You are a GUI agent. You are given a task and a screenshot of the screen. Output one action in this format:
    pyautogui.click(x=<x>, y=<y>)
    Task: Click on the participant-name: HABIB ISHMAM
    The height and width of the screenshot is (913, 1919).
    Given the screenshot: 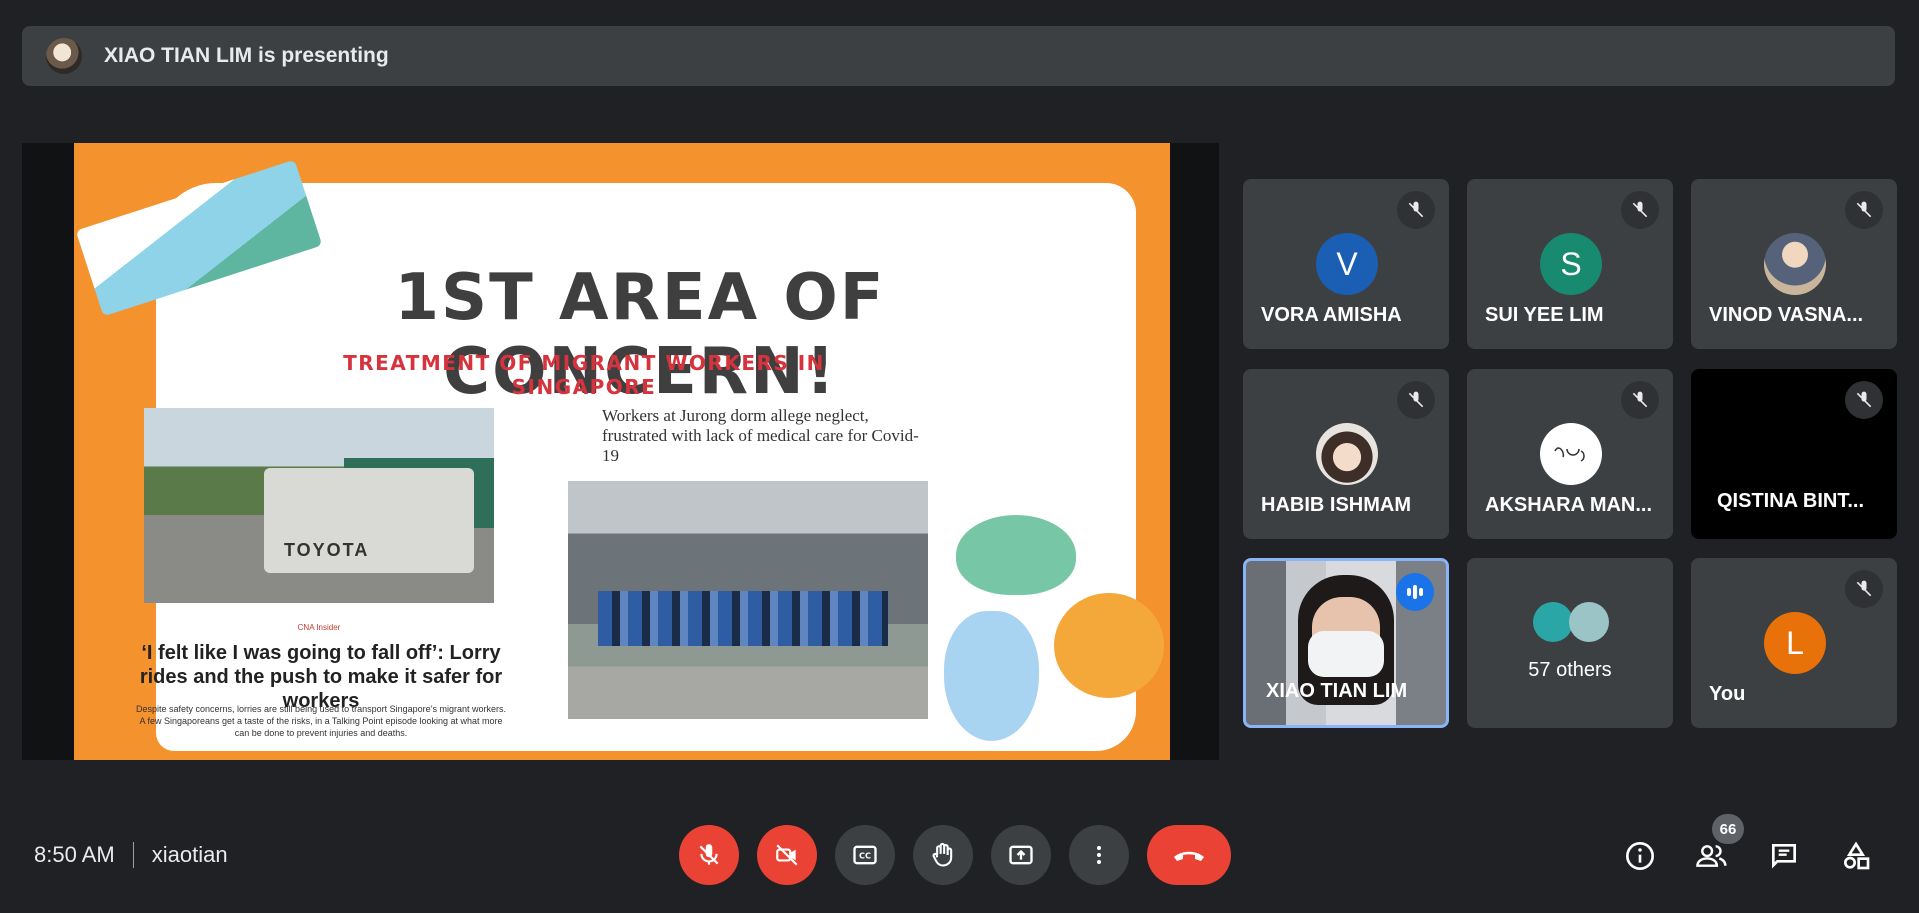 What is the action you would take?
    pyautogui.click(x=1336, y=505)
    